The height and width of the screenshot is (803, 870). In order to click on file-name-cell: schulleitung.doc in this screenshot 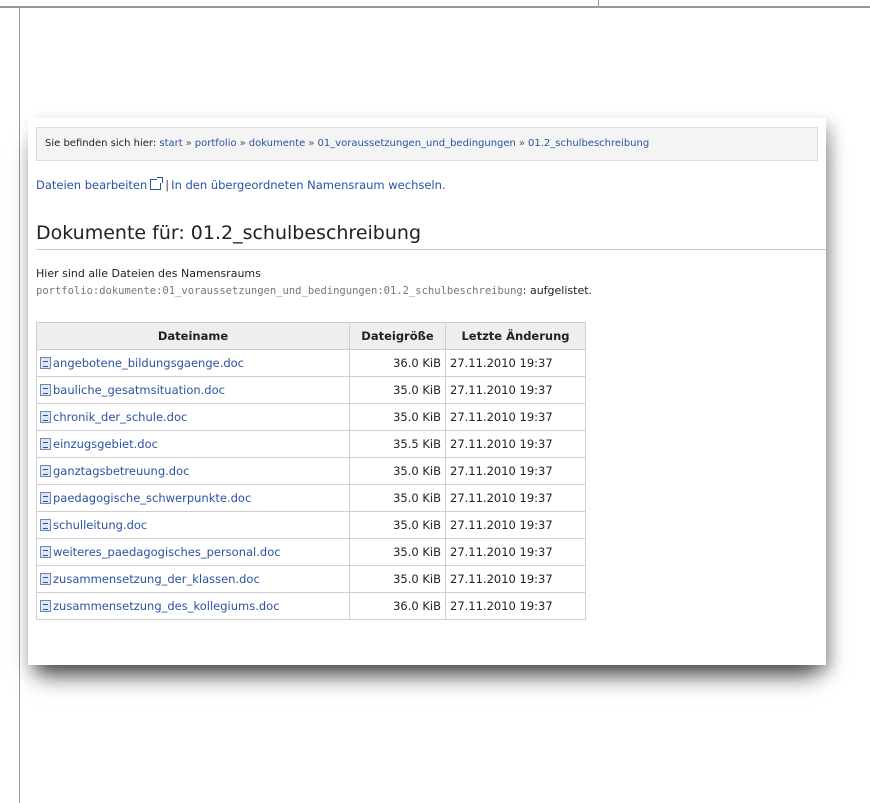, I will do `click(193, 525)`.